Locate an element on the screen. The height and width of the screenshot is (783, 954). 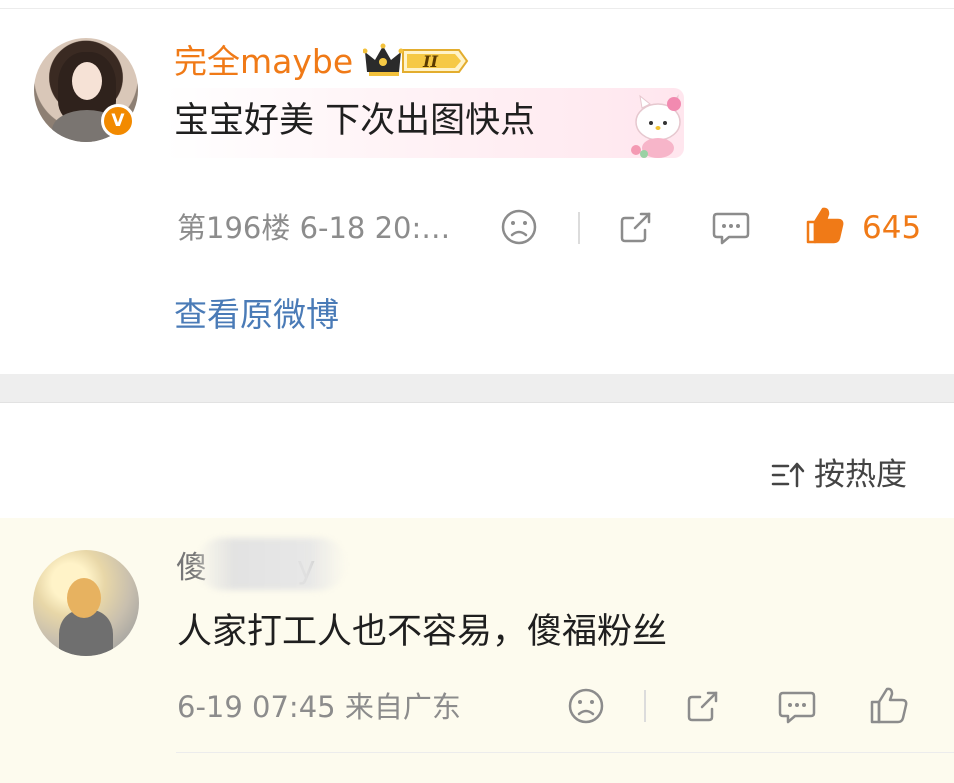
verified-mark: V is located at coordinates (118, 120).